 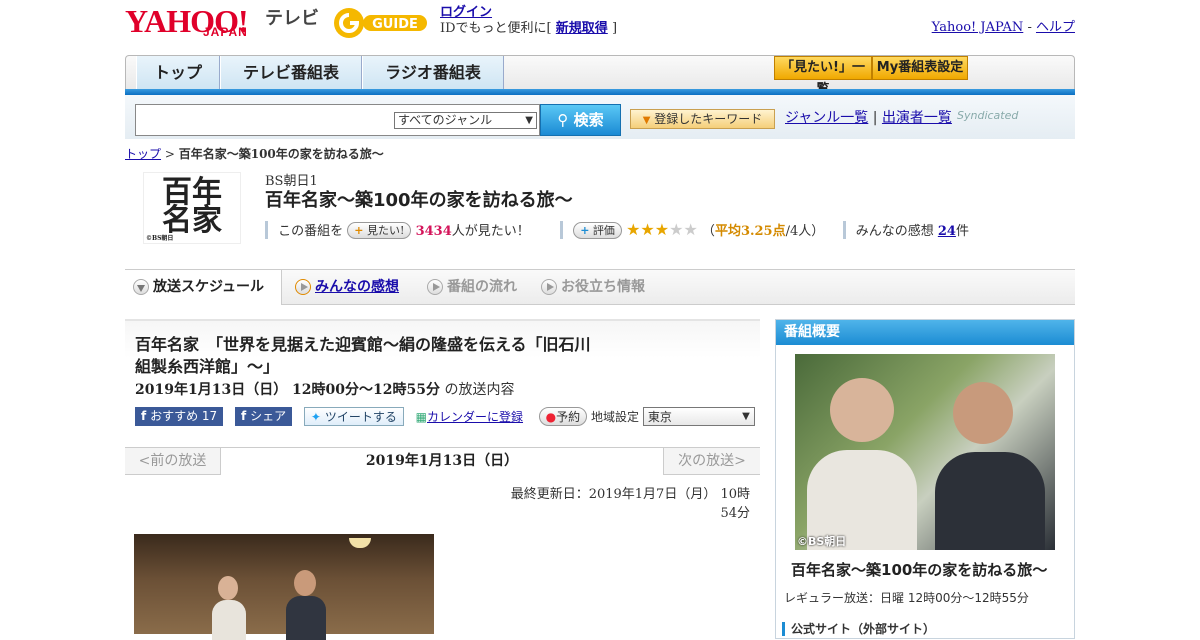 I want to click on performer-list-link: 出演者一覧, so click(x=917, y=118).